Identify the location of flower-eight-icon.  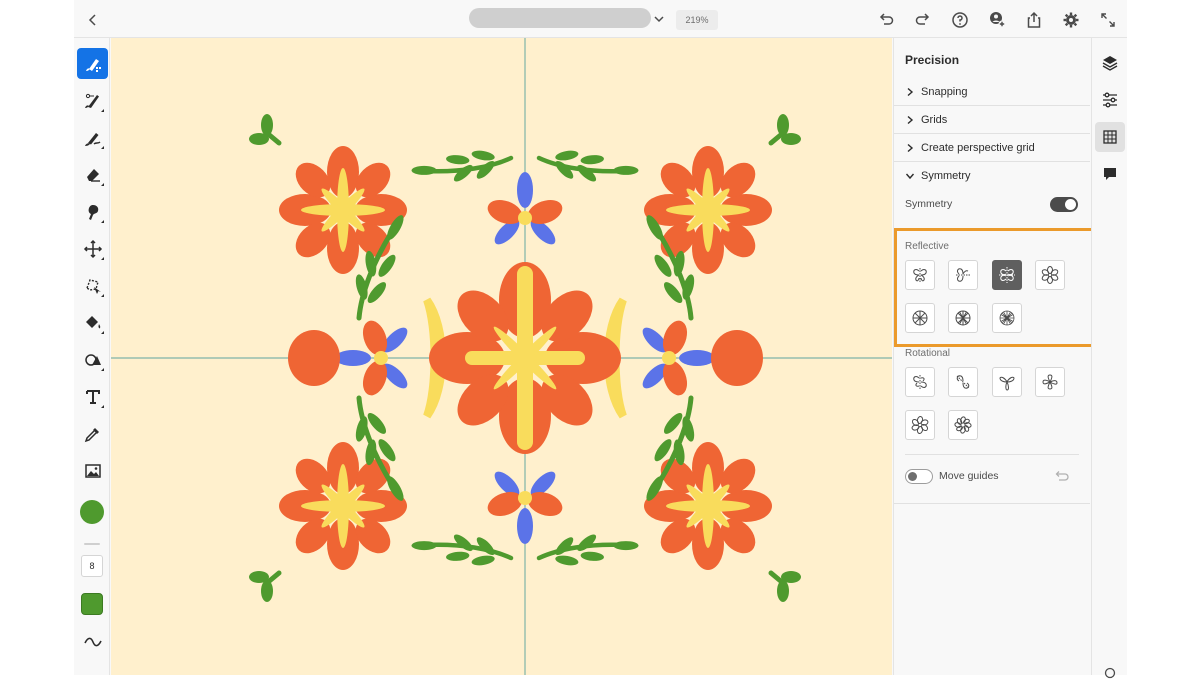
(920, 318).